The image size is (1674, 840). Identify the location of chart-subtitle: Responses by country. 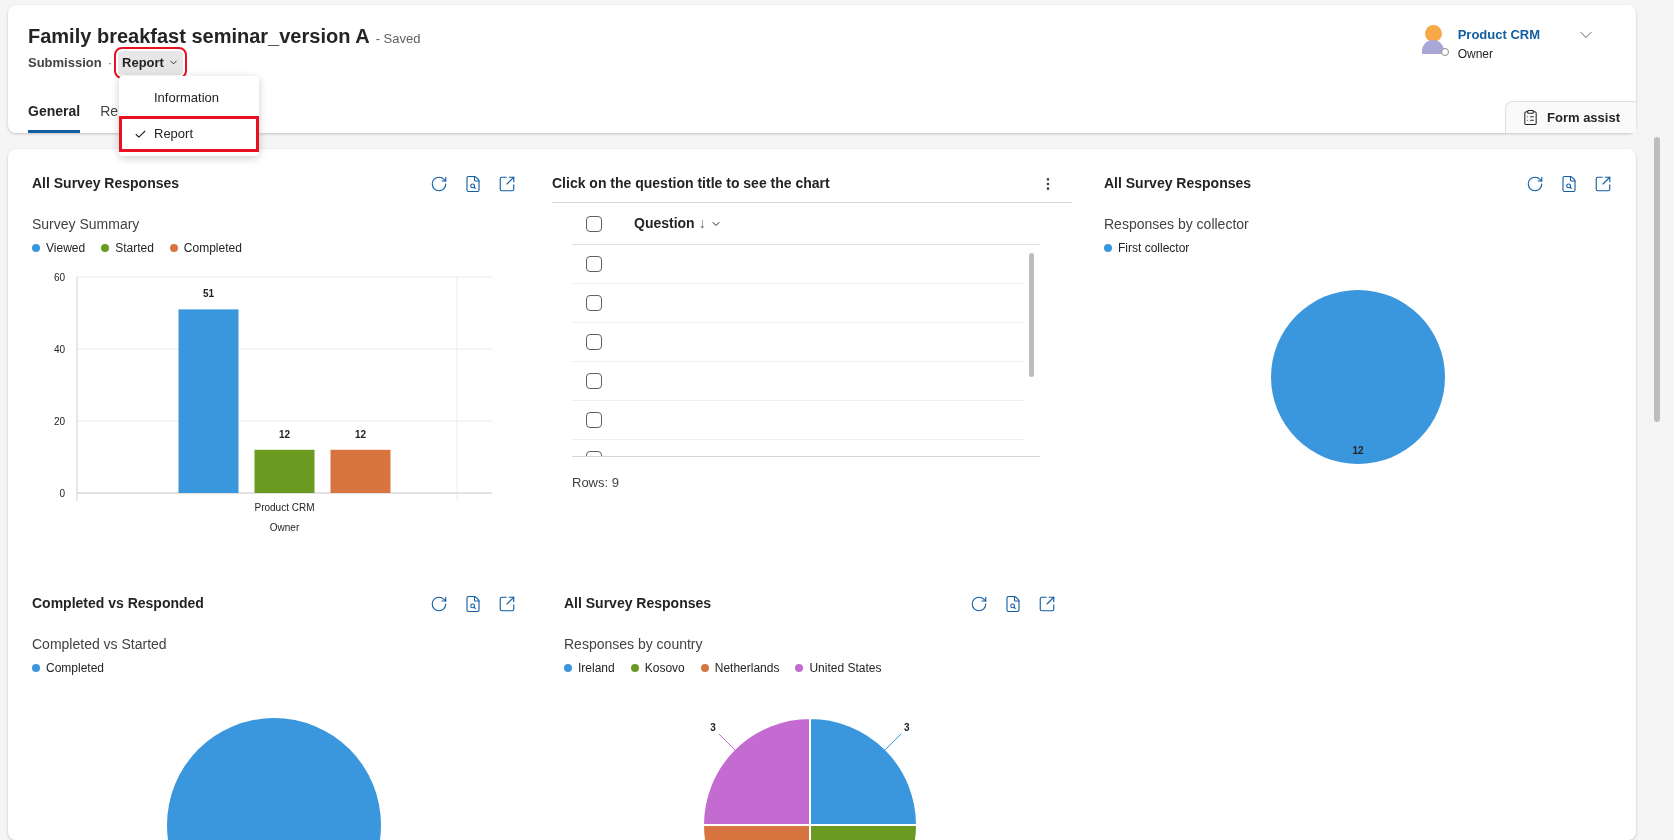
(633, 644).